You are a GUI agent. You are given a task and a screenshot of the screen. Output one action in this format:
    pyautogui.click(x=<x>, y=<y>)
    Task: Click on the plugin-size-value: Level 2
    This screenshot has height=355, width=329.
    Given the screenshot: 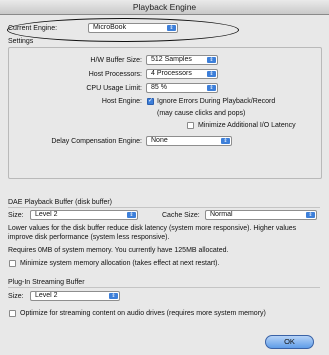 What is the action you would take?
    pyautogui.click(x=46, y=295)
    